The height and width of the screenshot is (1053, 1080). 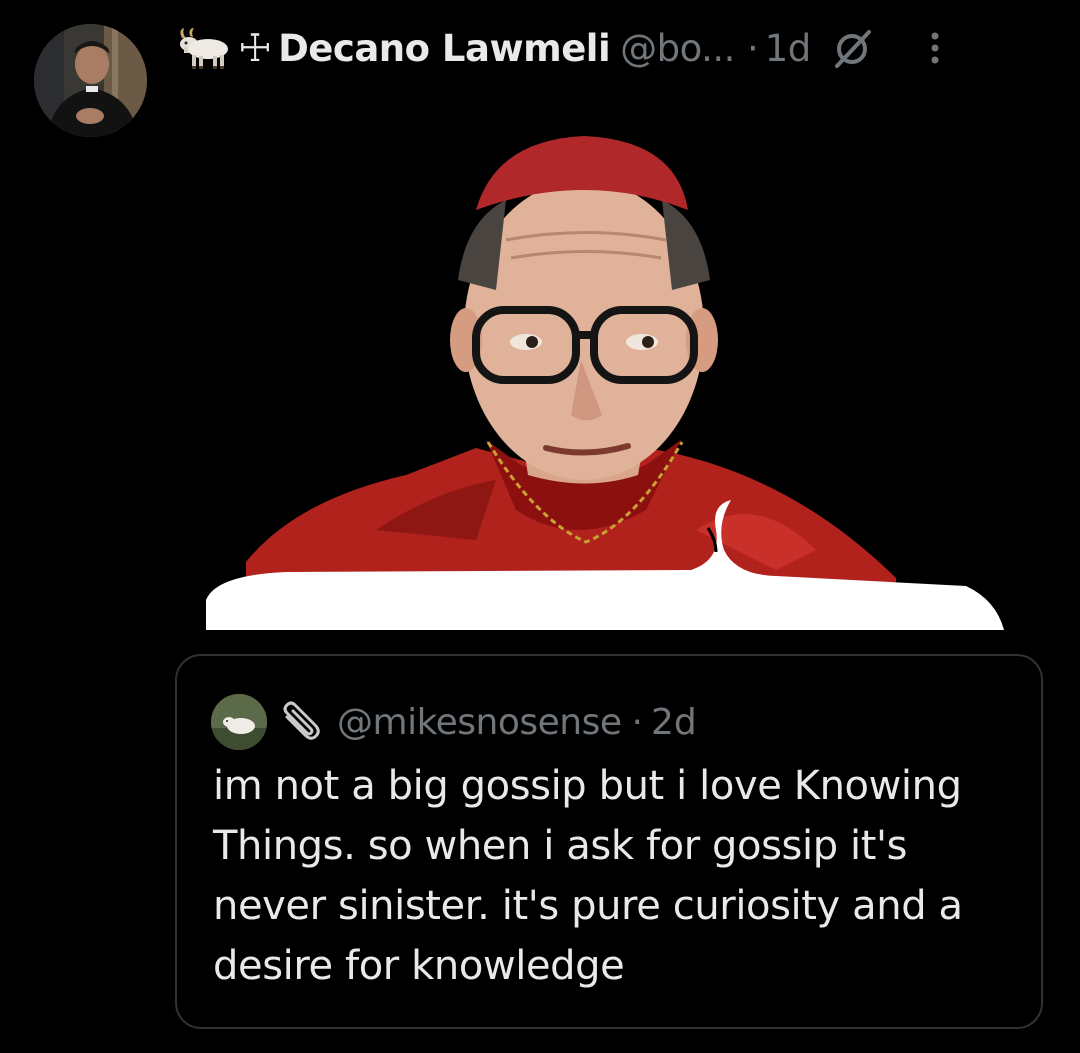 I want to click on quoted-tweet-header: @mikesnosense · 2d, so click(x=454, y=722).